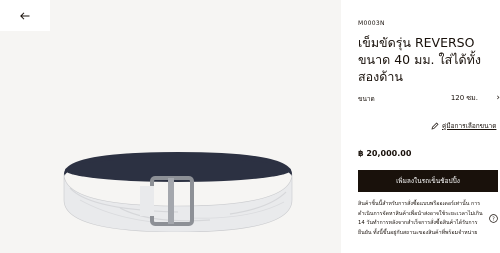 The width and height of the screenshot is (500, 253). I want to click on product-sku: M0003N, so click(371, 23).